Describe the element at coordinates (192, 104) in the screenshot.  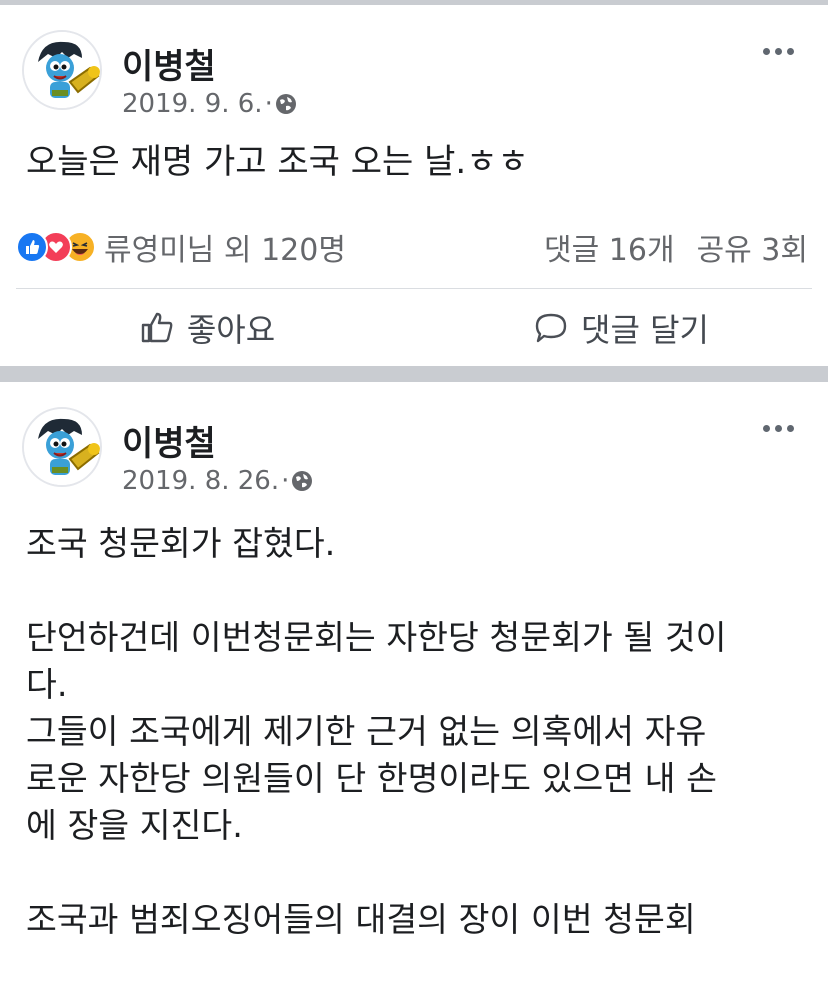
I see `post-date: 2019. 9. 6.` at that location.